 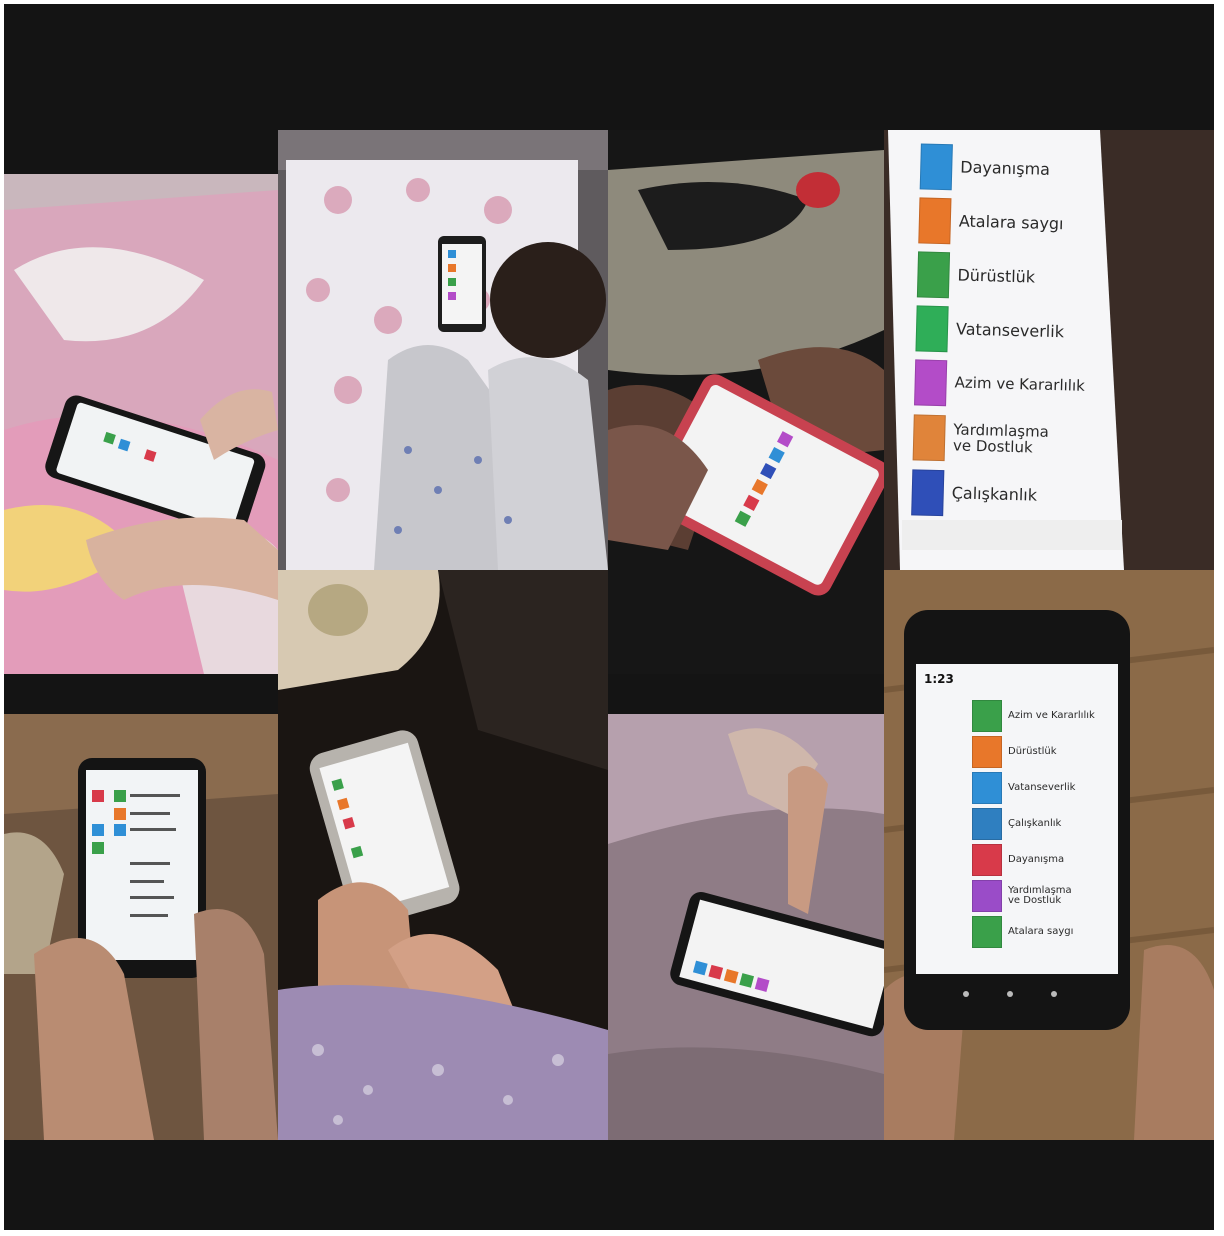 I want to click on photo-child-pink-blanket, so click(x=141, y=402).